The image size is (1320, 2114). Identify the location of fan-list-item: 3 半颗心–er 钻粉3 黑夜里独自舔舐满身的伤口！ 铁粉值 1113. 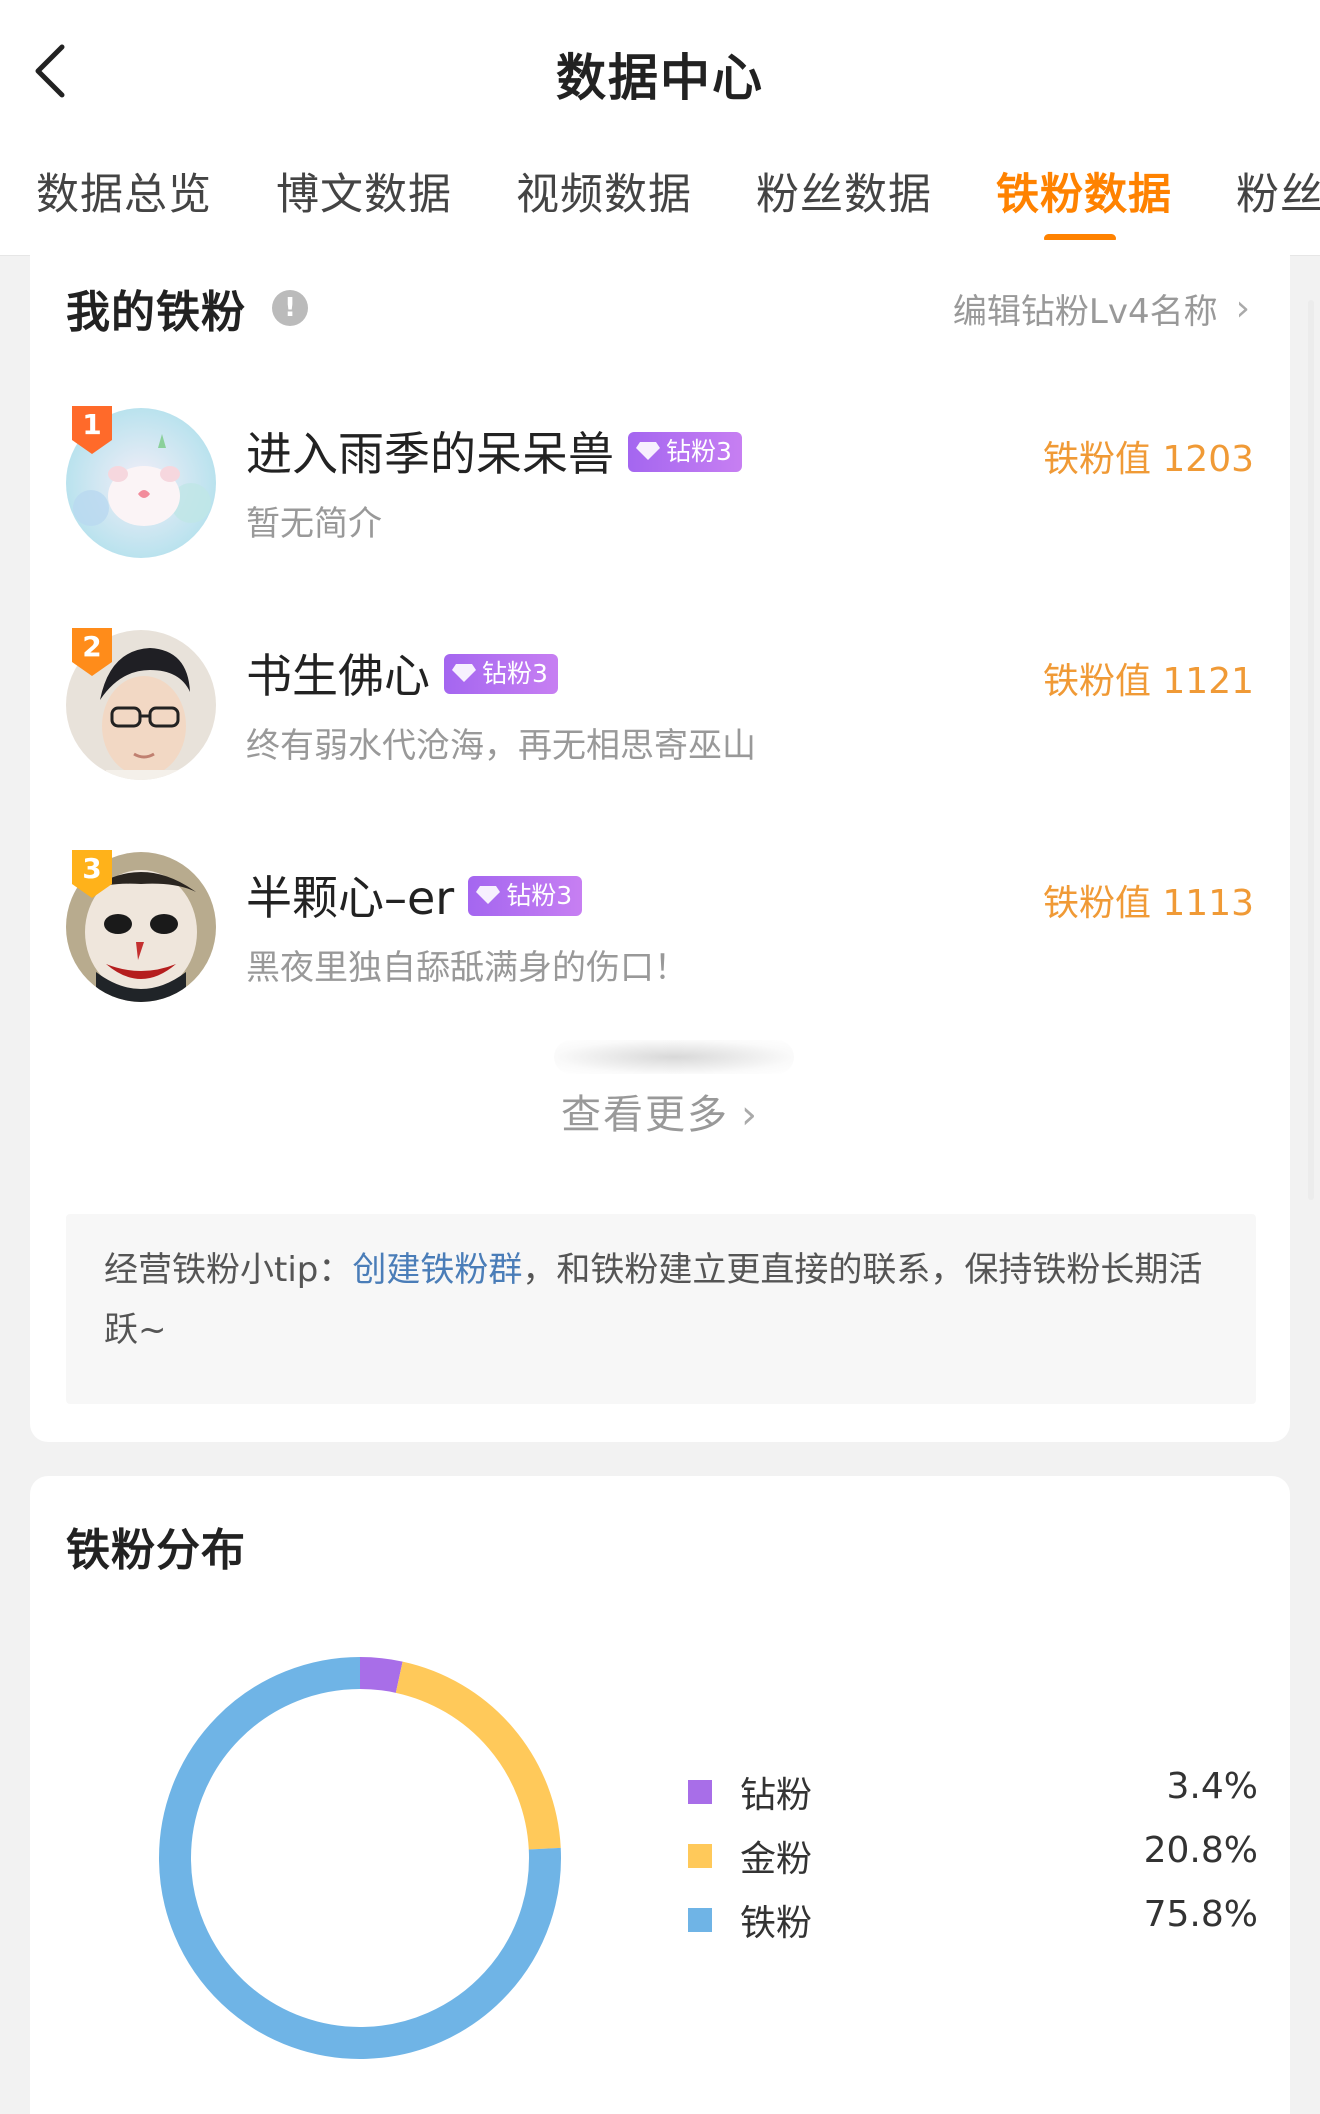
(660, 936).